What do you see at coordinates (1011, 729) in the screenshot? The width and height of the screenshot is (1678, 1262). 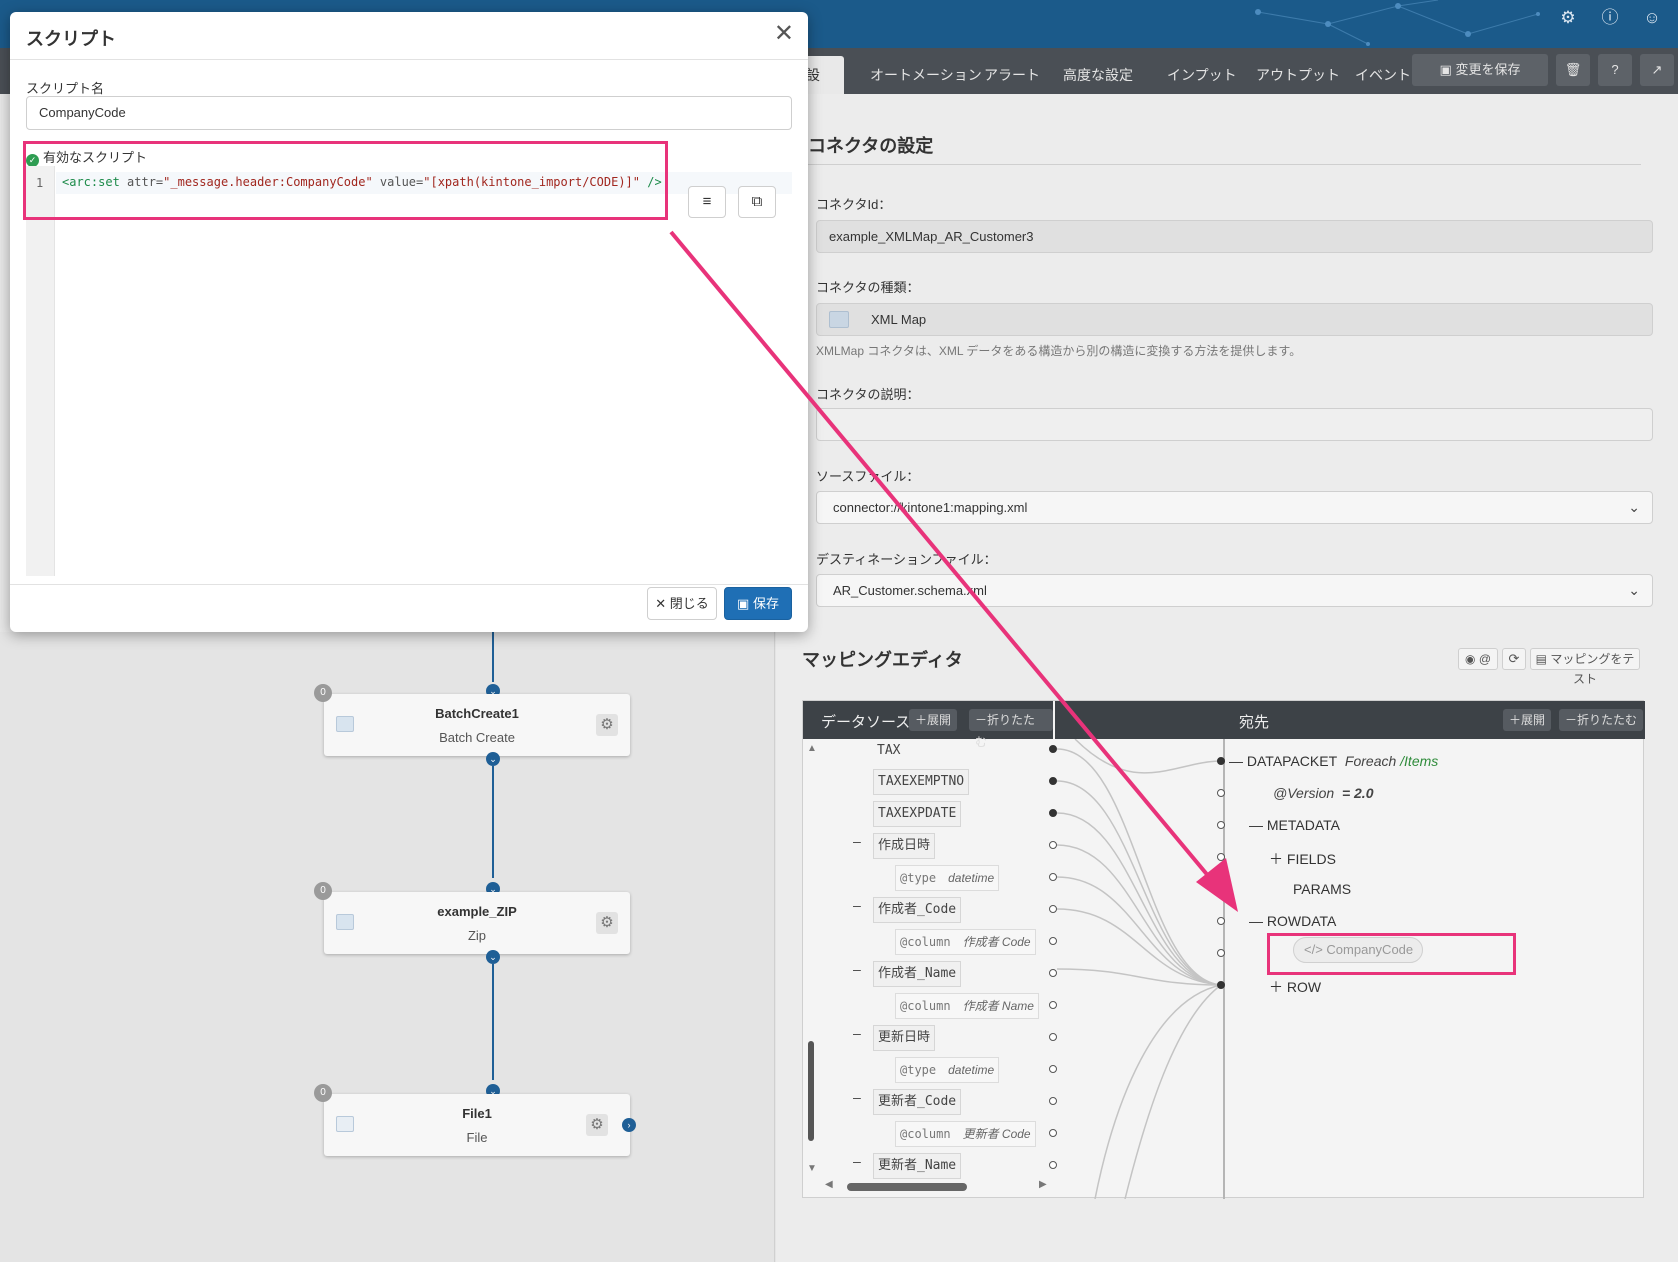 I see `source-collapse-button: －折りたたむ` at bounding box center [1011, 729].